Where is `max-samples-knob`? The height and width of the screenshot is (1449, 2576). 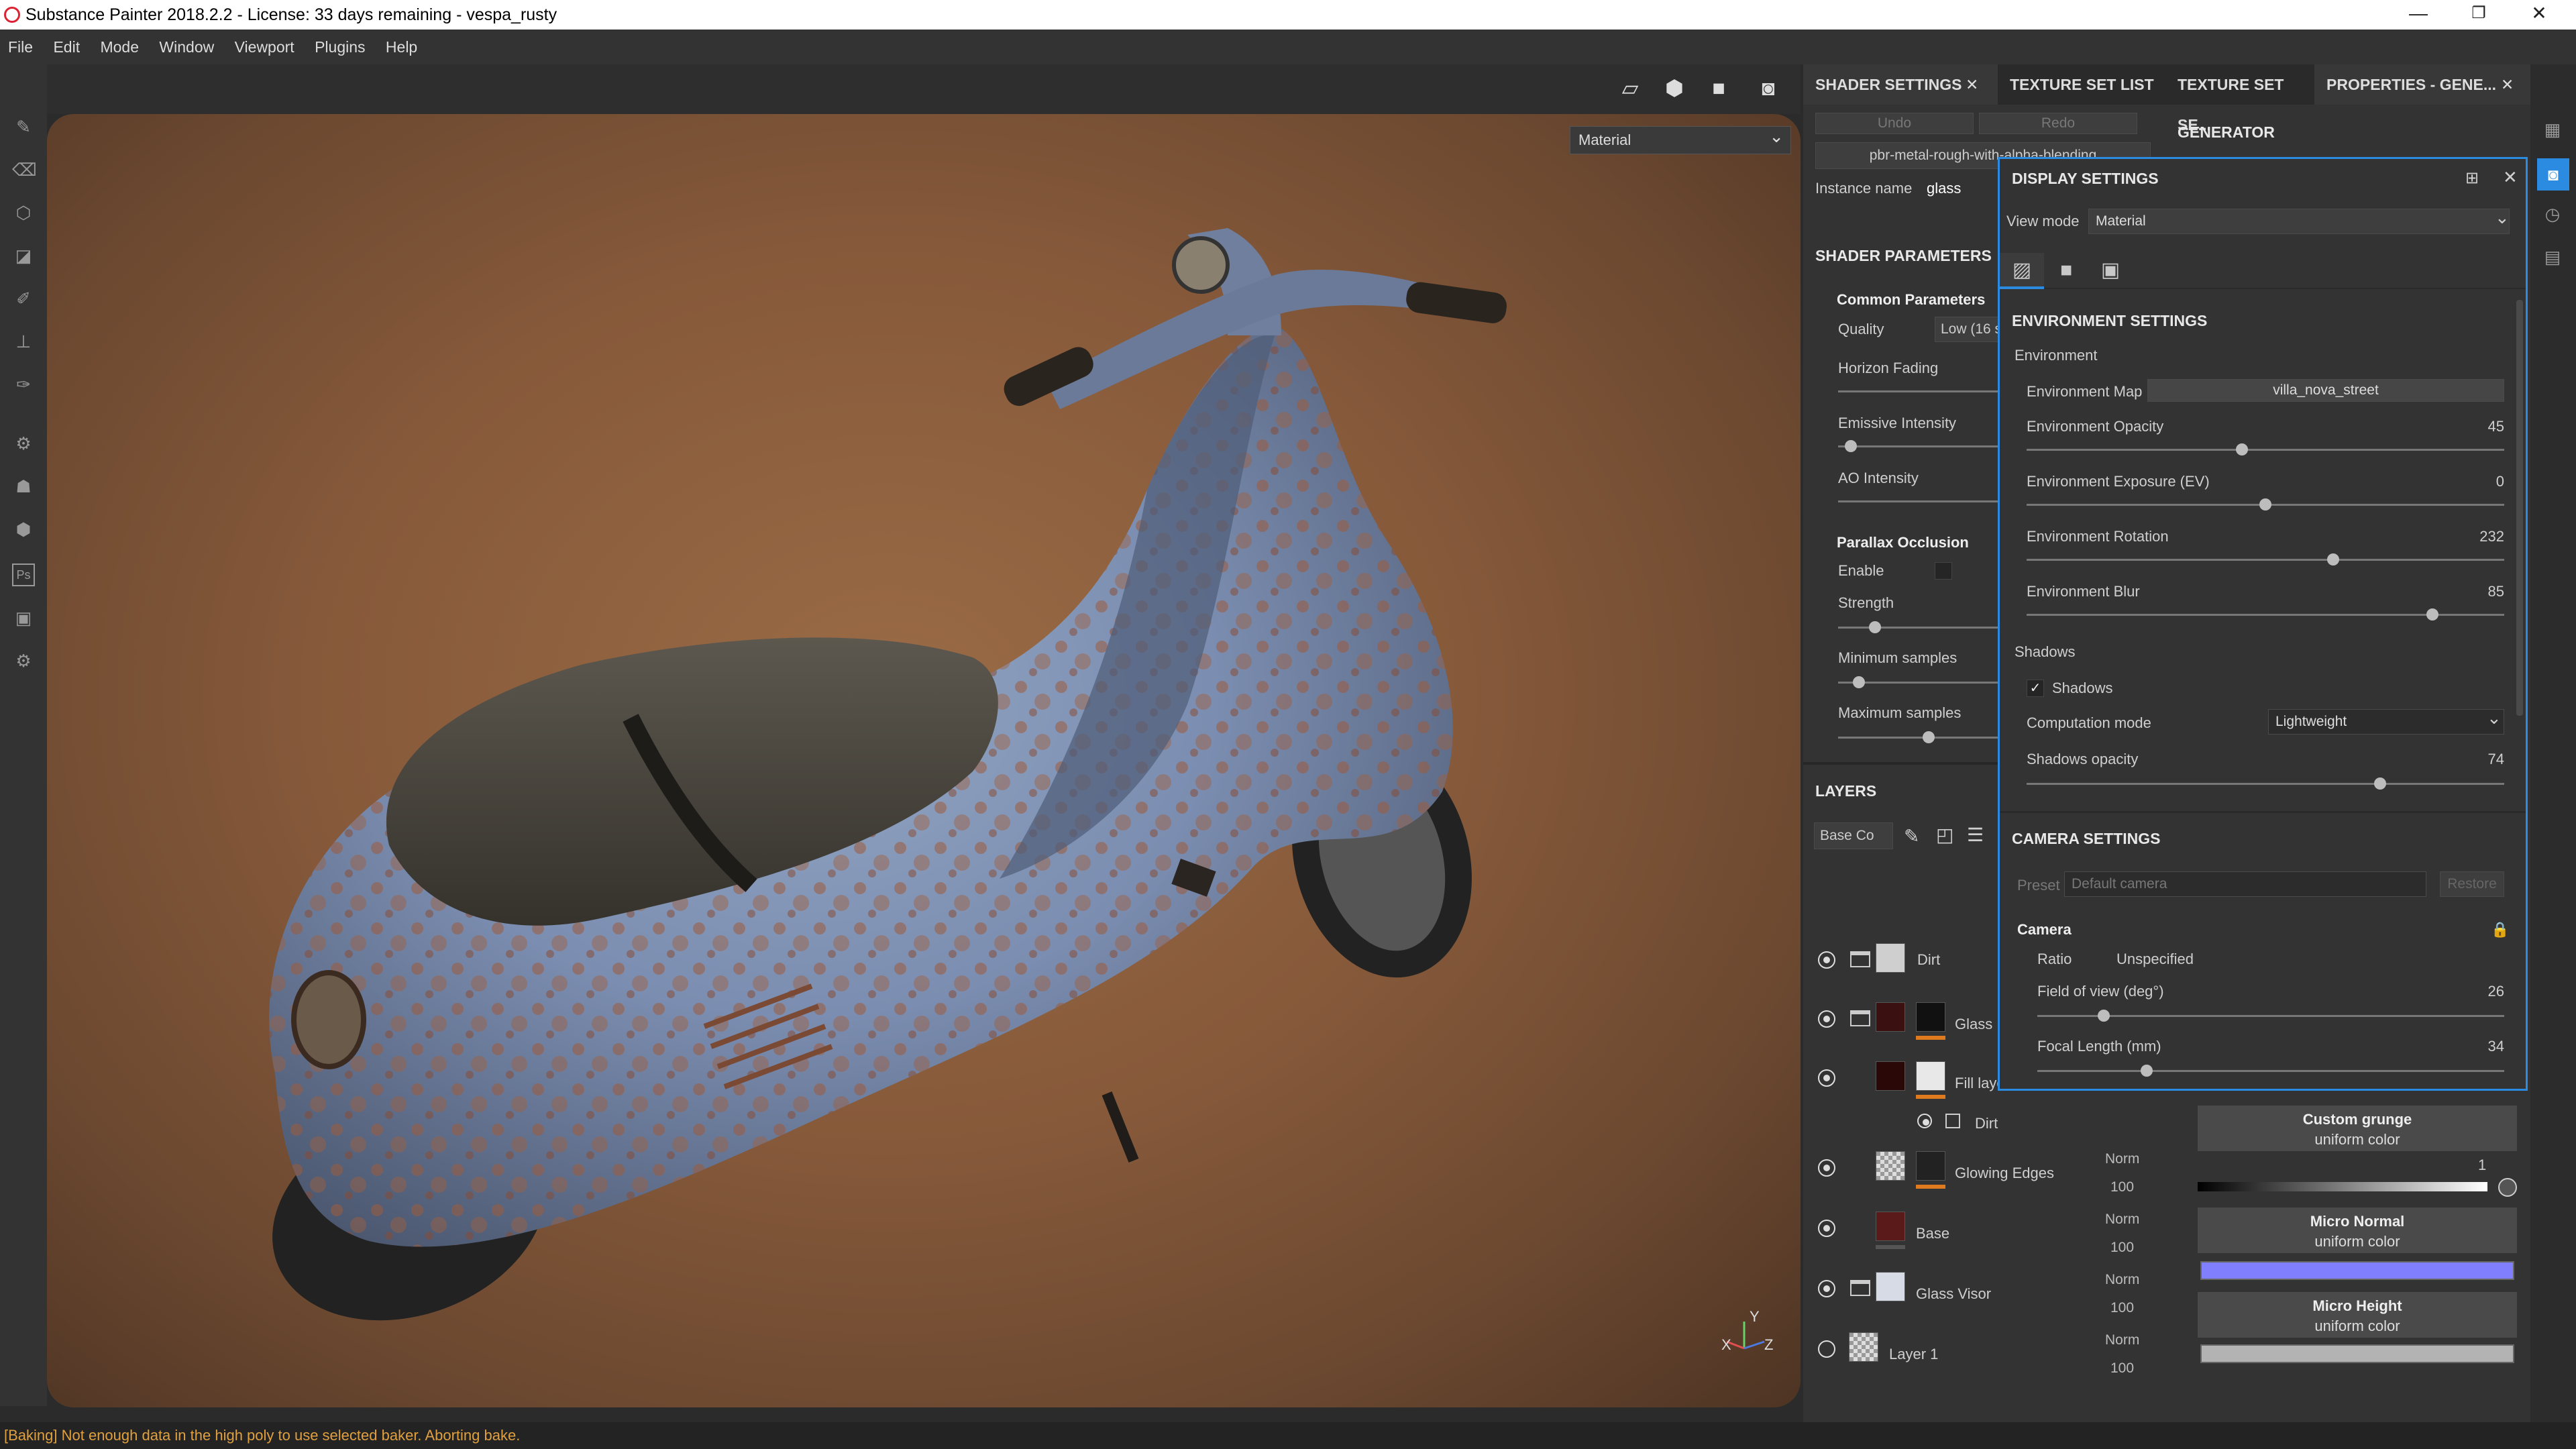 max-samples-knob is located at coordinates (1929, 737).